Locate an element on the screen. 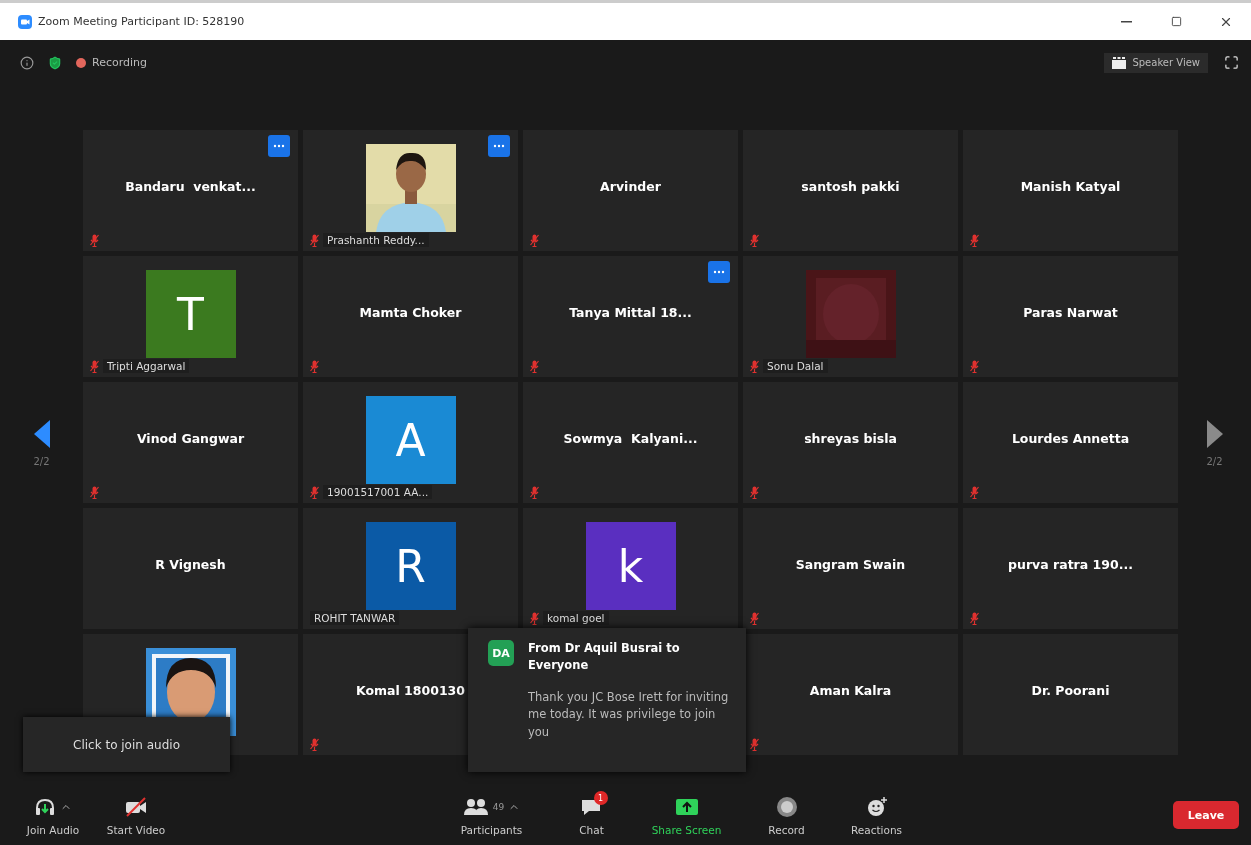 The width and height of the screenshot is (1251, 845). avatar-initial: R is located at coordinates (410, 566).